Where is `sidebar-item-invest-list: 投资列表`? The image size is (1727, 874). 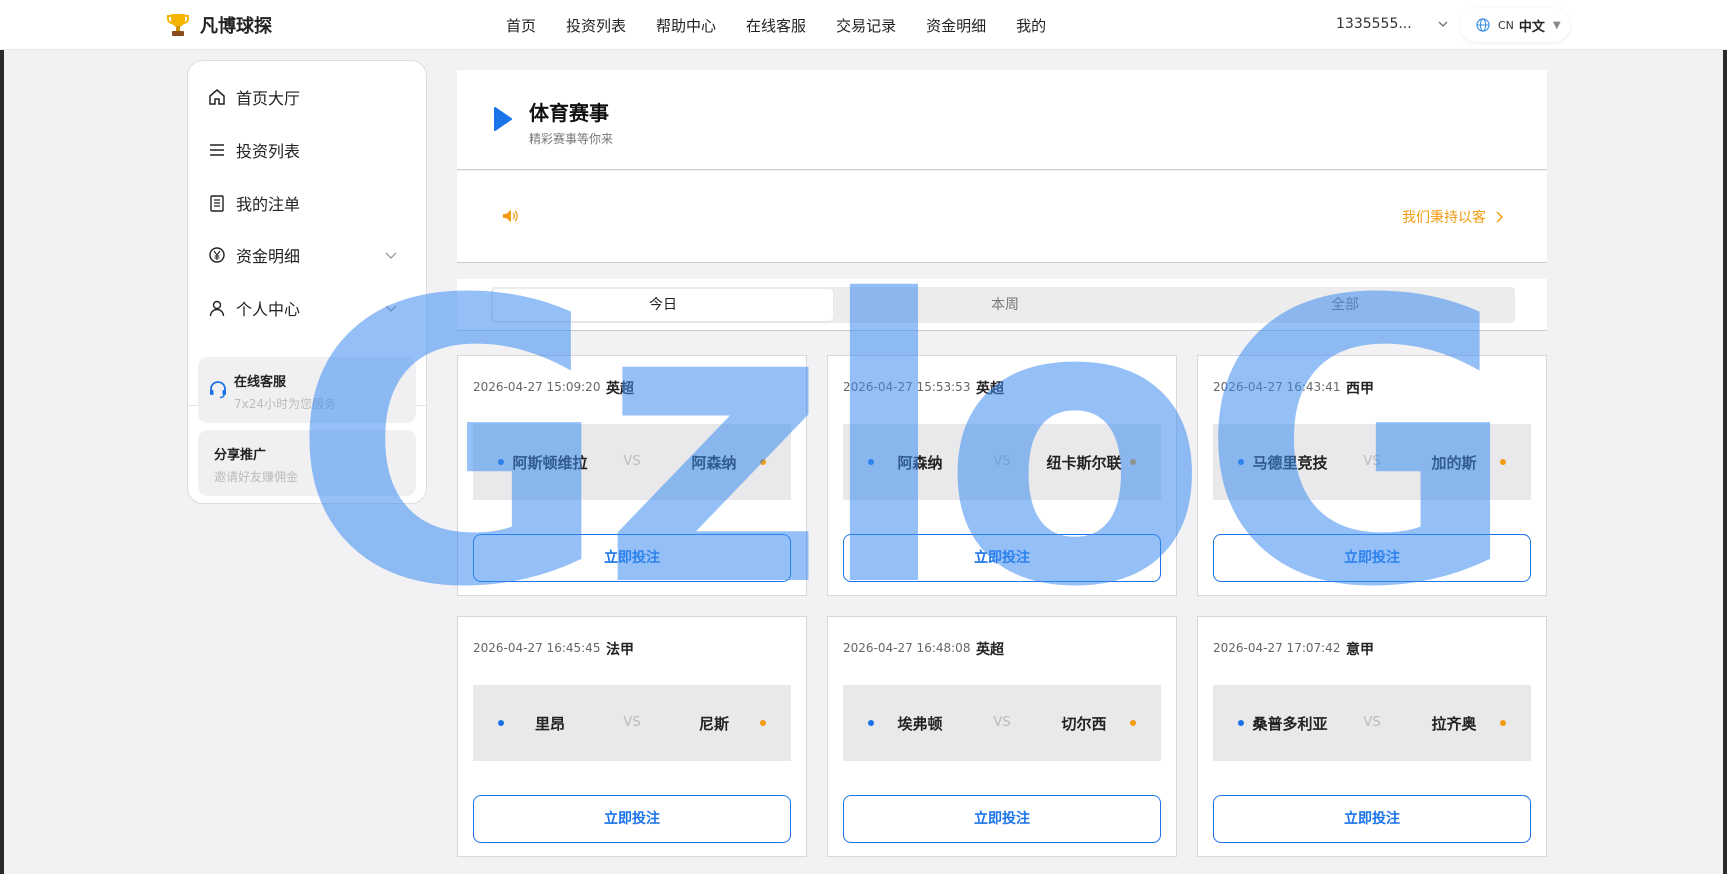 sidebar-item-invest-list: 投资列表 is located at coordinates (308, 150).